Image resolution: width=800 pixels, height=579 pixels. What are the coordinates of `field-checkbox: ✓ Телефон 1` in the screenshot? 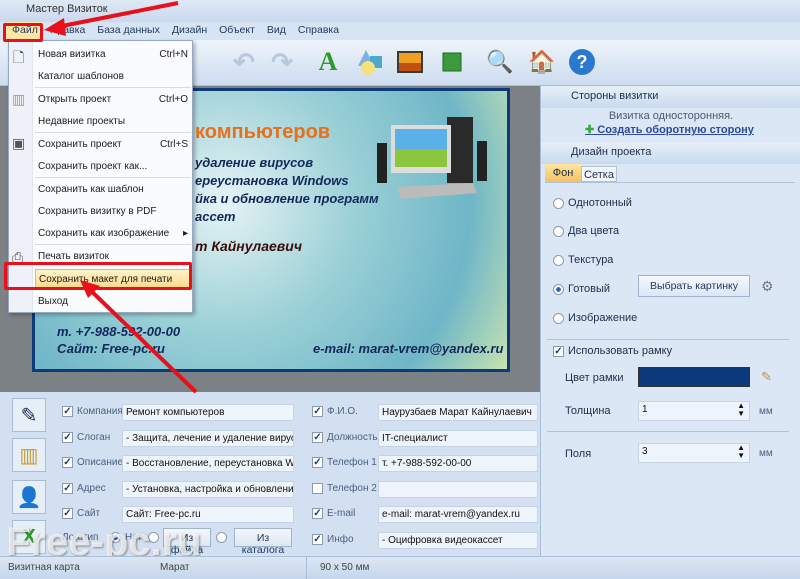 It's located at (344, 462).